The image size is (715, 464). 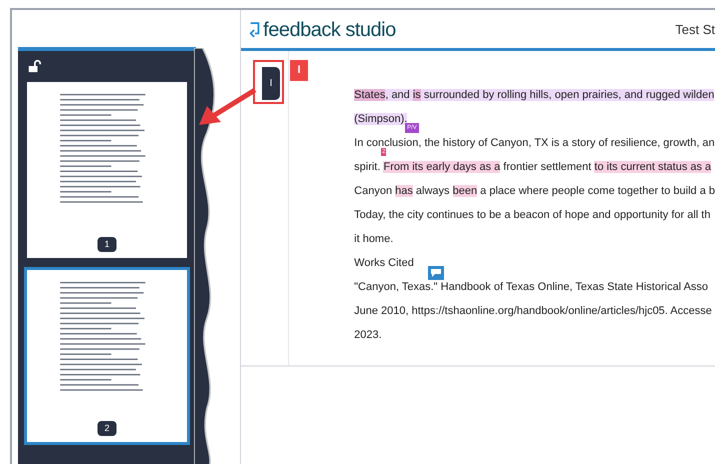 What do you see at coordinates (532, 215) in the screenshot?
I see `document-line: Today, the city continues to be a beacon of hope and opportunity for all th` at bounding box center [532, 215].